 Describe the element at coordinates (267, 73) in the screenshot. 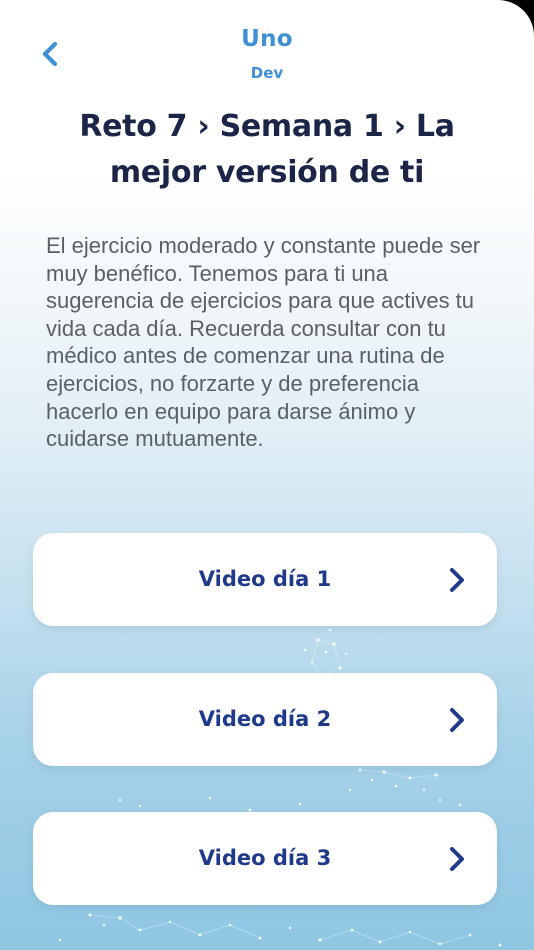

I see `environment-label: Dev` at that location.